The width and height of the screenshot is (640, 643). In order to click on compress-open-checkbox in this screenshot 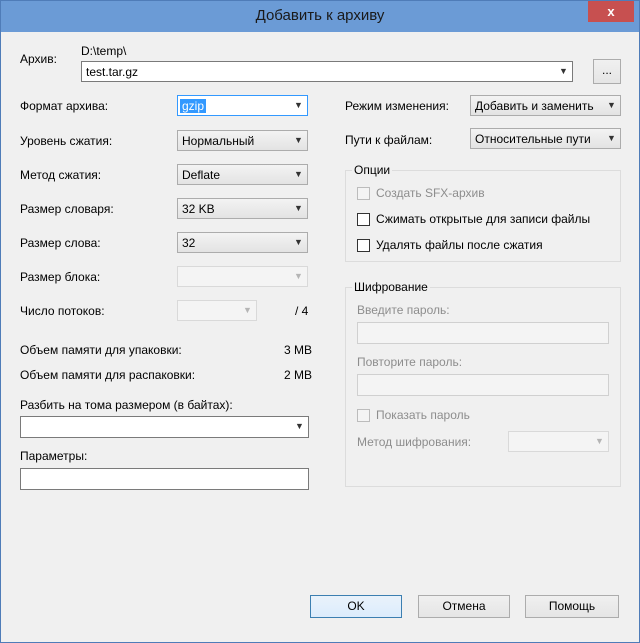, I will do `click(363, 219)`.